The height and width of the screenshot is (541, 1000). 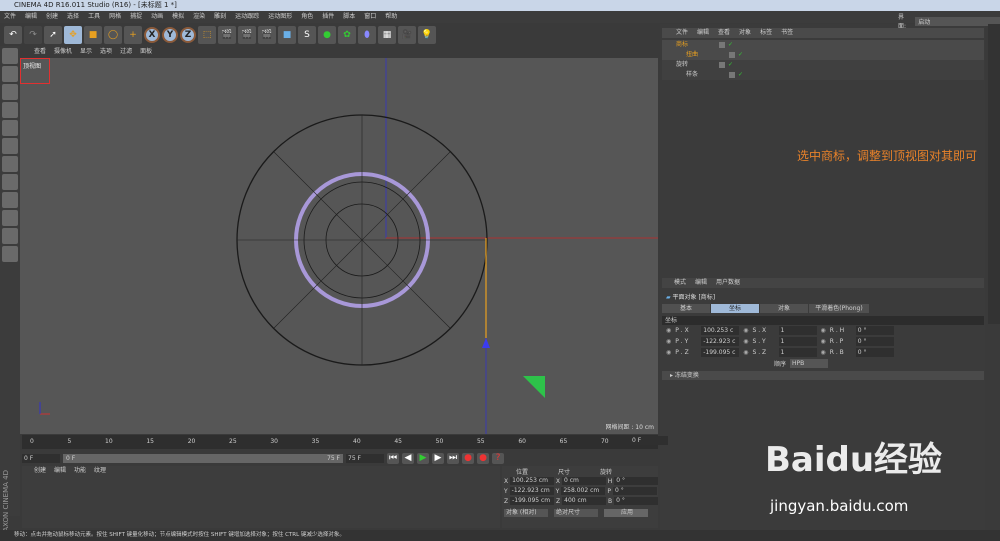 I want to click on autokey-button: ●, so click(x=483, y=458).